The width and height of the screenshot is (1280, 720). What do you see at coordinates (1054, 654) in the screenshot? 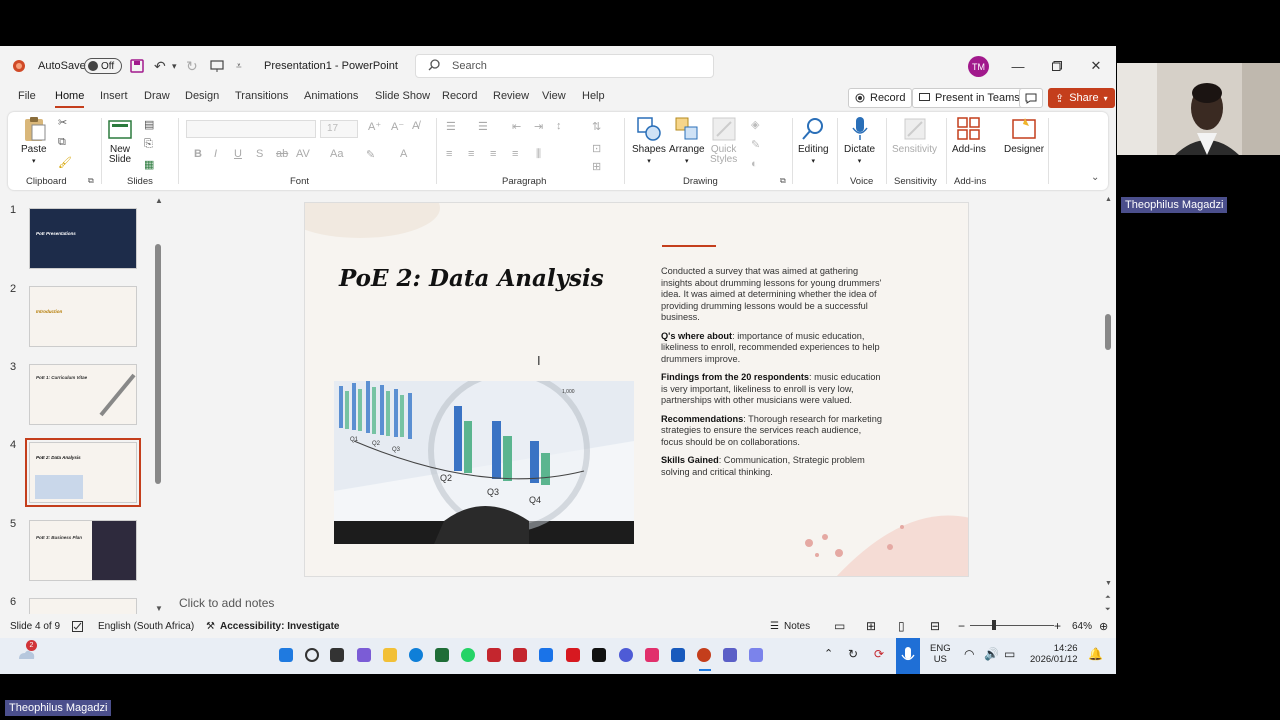
I see `clock: 14:26 2026/01/12` at bounding box center [1054, 654].